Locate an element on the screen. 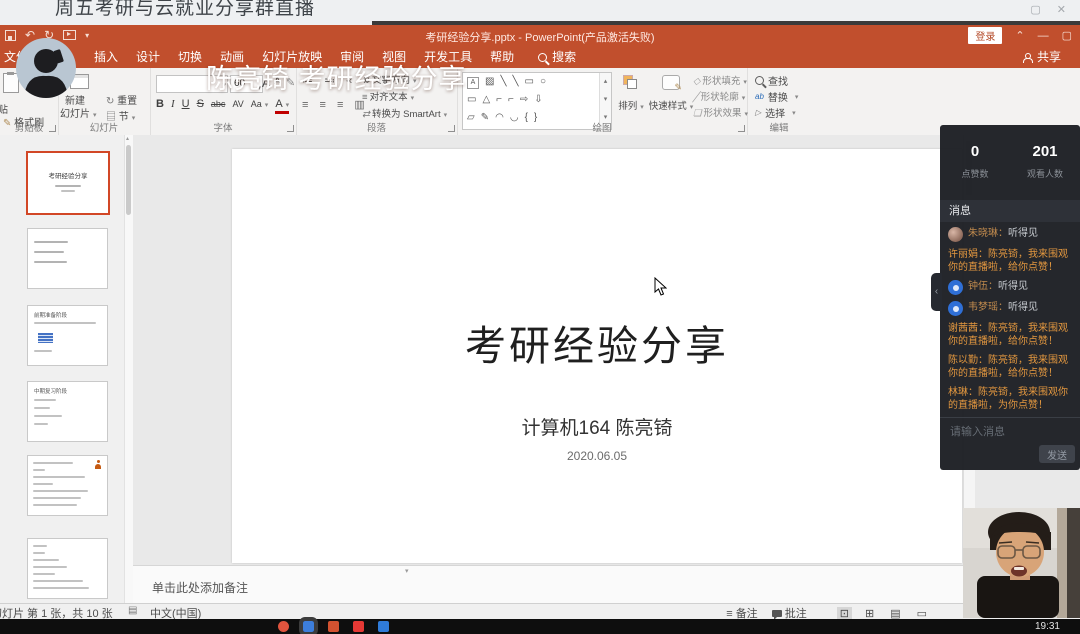 The width and height of the screenshot is (1080, 634). tab-insert: 插入 is located at coordinates (106, 57).